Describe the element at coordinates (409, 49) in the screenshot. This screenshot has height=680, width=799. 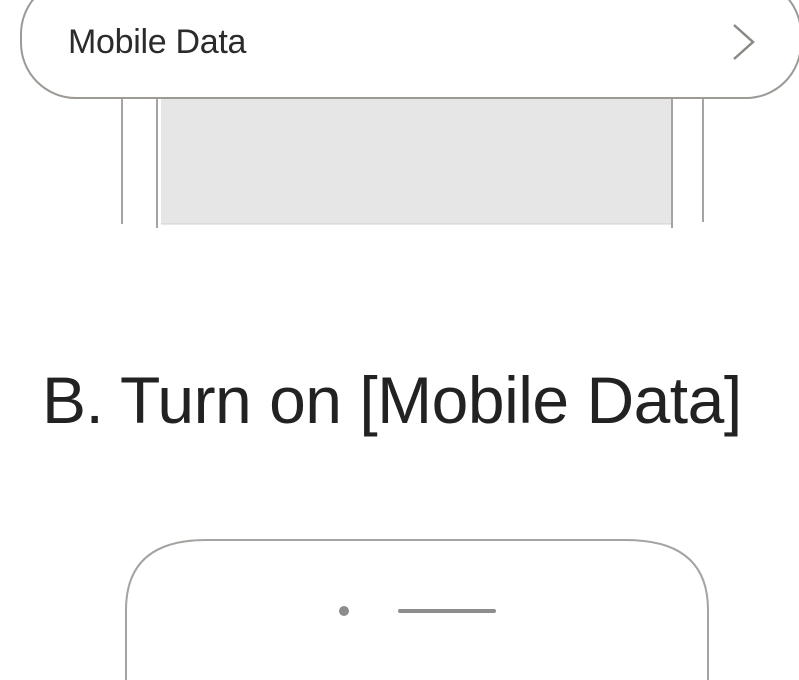
I see `mobile-data-row: Mobile Data` at that location.